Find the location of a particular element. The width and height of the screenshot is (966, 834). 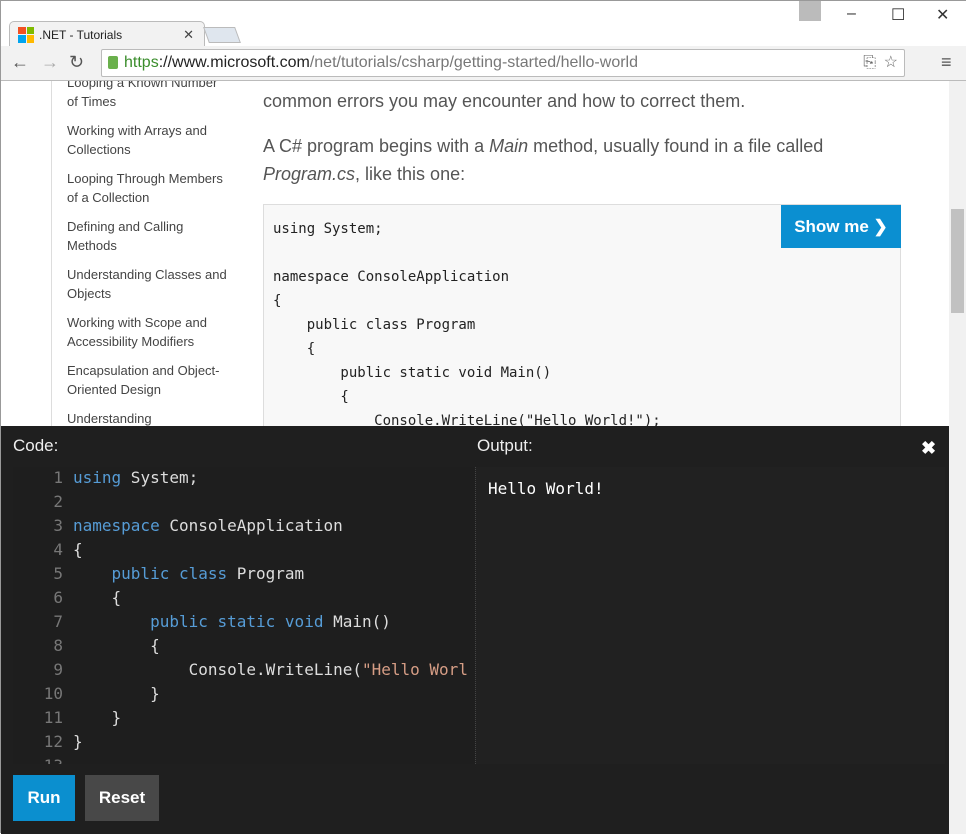

sidebar-item: Looping Through Members of a Collection is located at coordinates (147, 188).